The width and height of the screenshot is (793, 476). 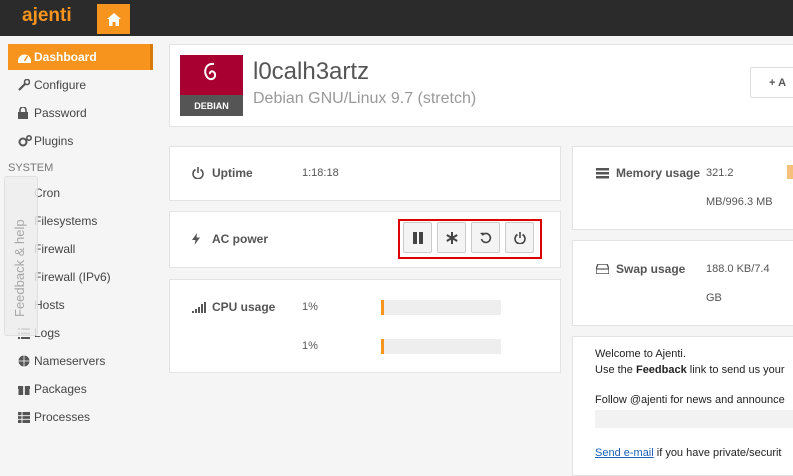 I want to click on add-widget-button: + A, so click(x=771, y=82).